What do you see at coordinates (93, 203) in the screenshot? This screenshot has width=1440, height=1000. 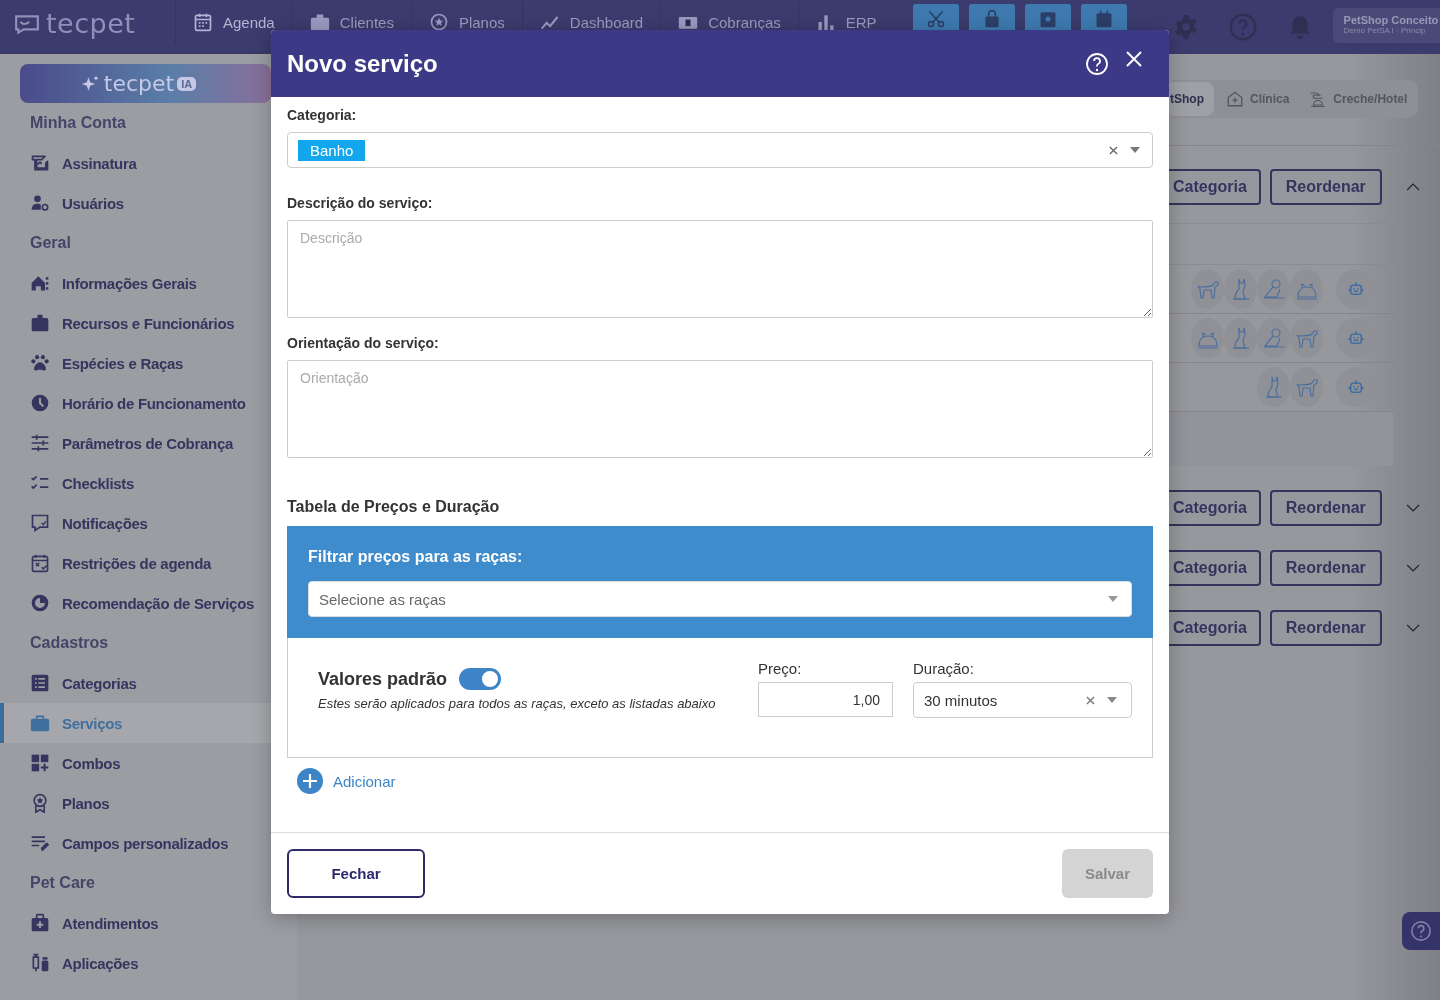 I see `sidebar-item-label: Usuários` at bounding box center [93, 203].